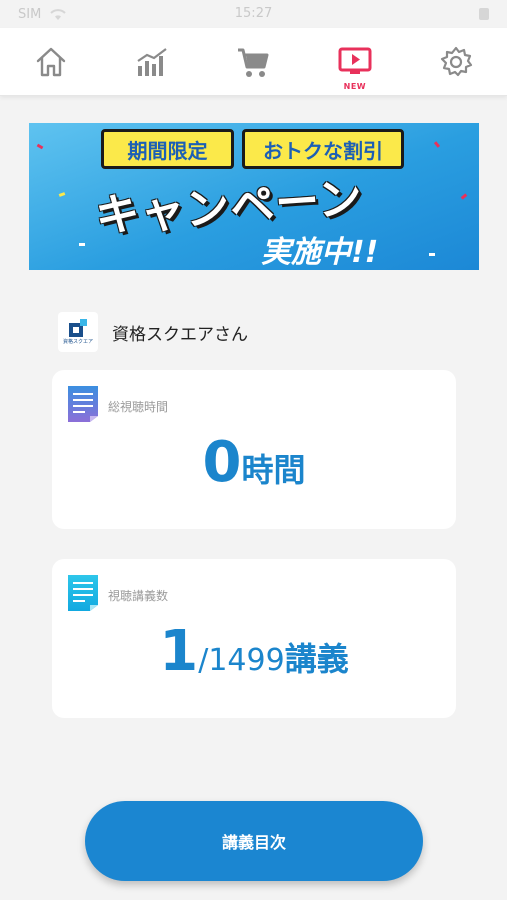 The height and width of the screenshot is (900, 507). I want to click on nav-cart, so click(253, 62).